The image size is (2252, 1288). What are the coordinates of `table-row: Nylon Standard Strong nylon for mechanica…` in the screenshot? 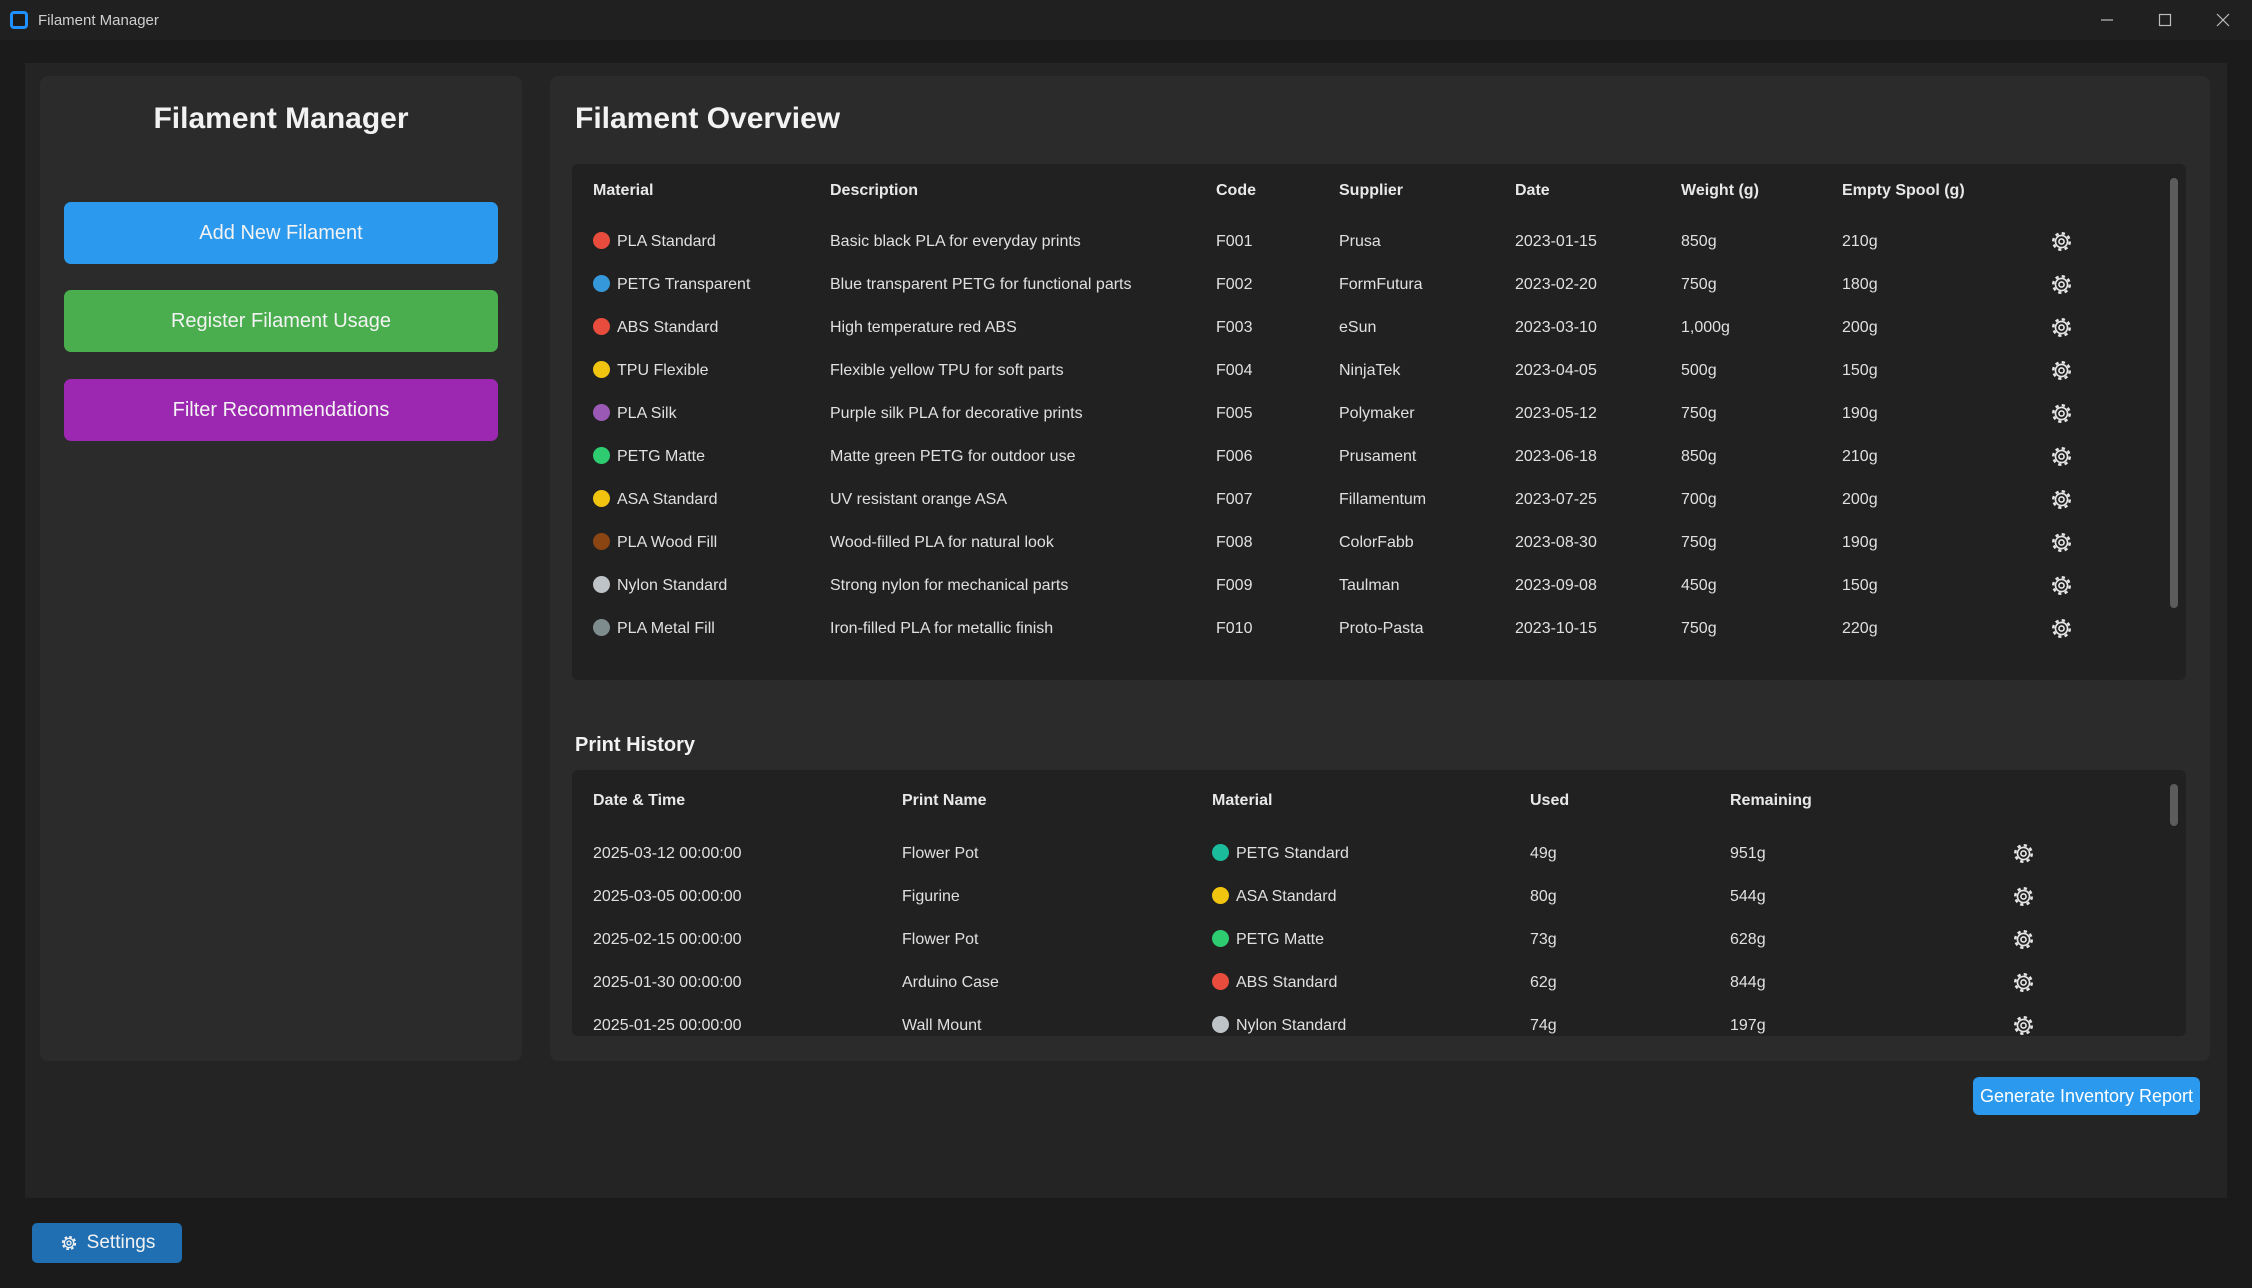 It's located at (1372, 585).